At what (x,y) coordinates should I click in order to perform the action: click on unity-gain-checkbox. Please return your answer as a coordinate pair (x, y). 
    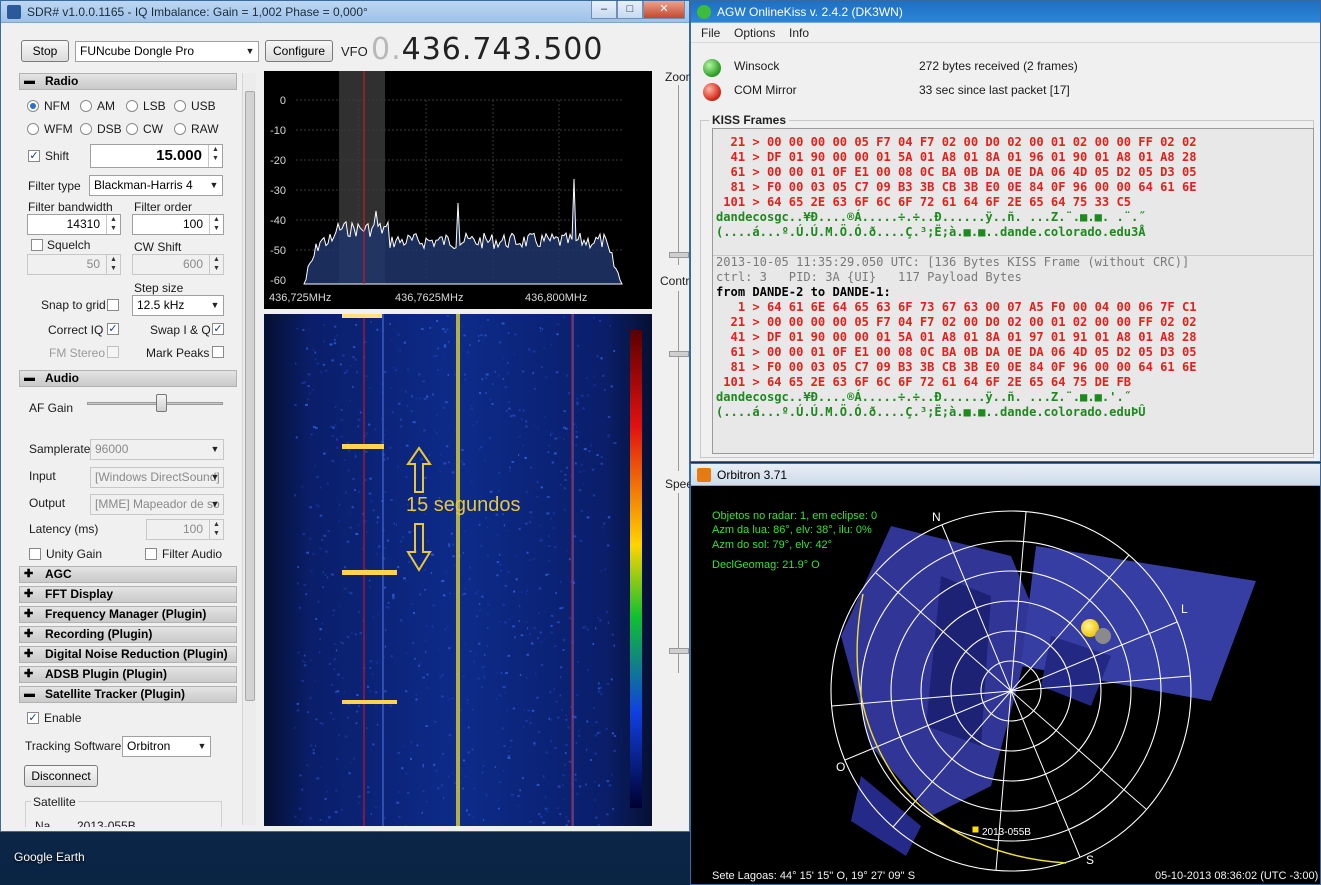
    Looking at the image, I should click on (35, 554).